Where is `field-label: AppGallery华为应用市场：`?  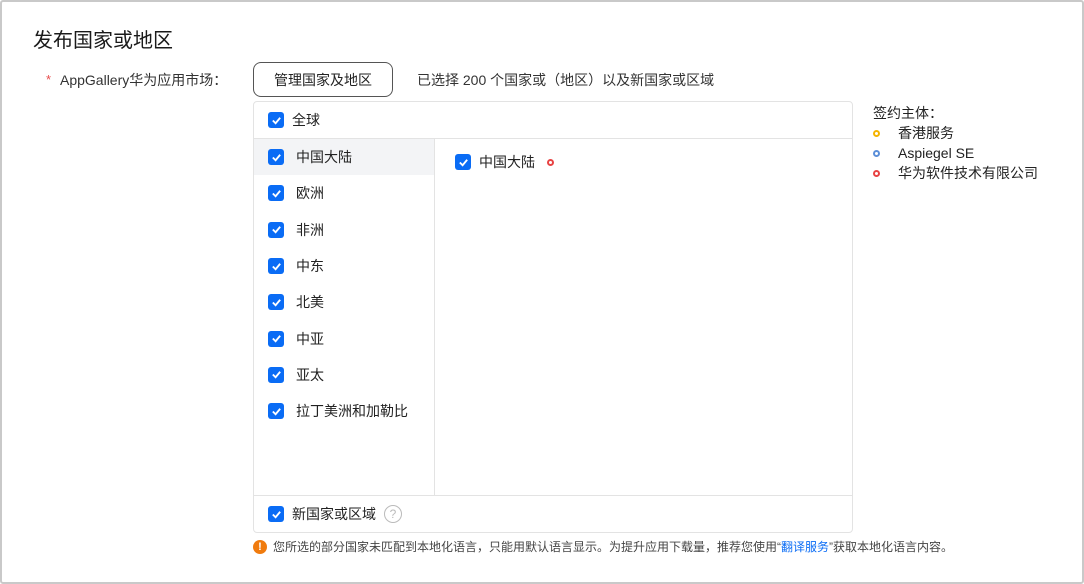
field-label: AppGallery华为应用市场： is located at coordinates (144, 80).